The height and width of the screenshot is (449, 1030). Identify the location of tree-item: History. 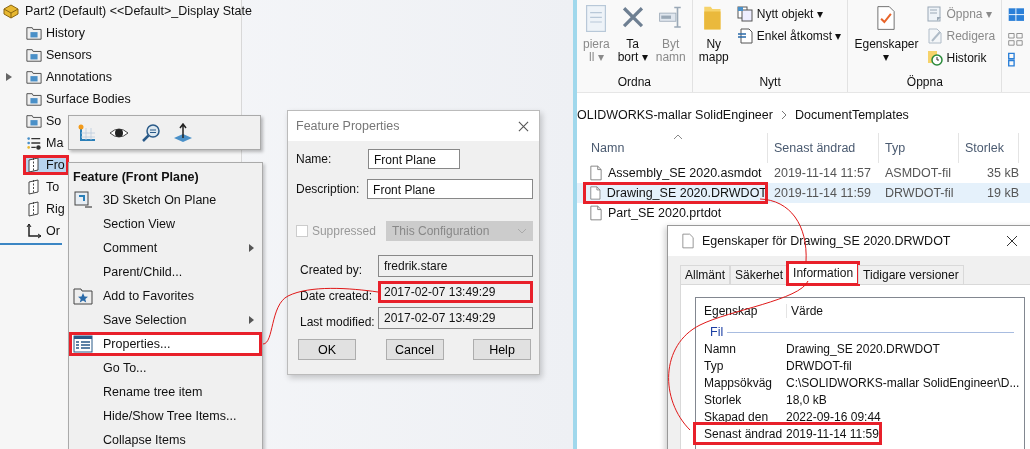
(56, 33).